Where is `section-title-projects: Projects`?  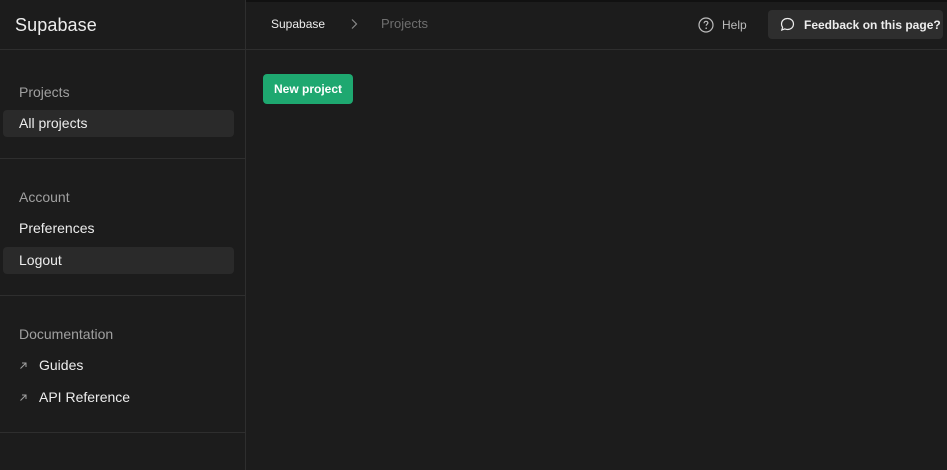
section-title-projects: Projects is located at coordinates (44, 92).